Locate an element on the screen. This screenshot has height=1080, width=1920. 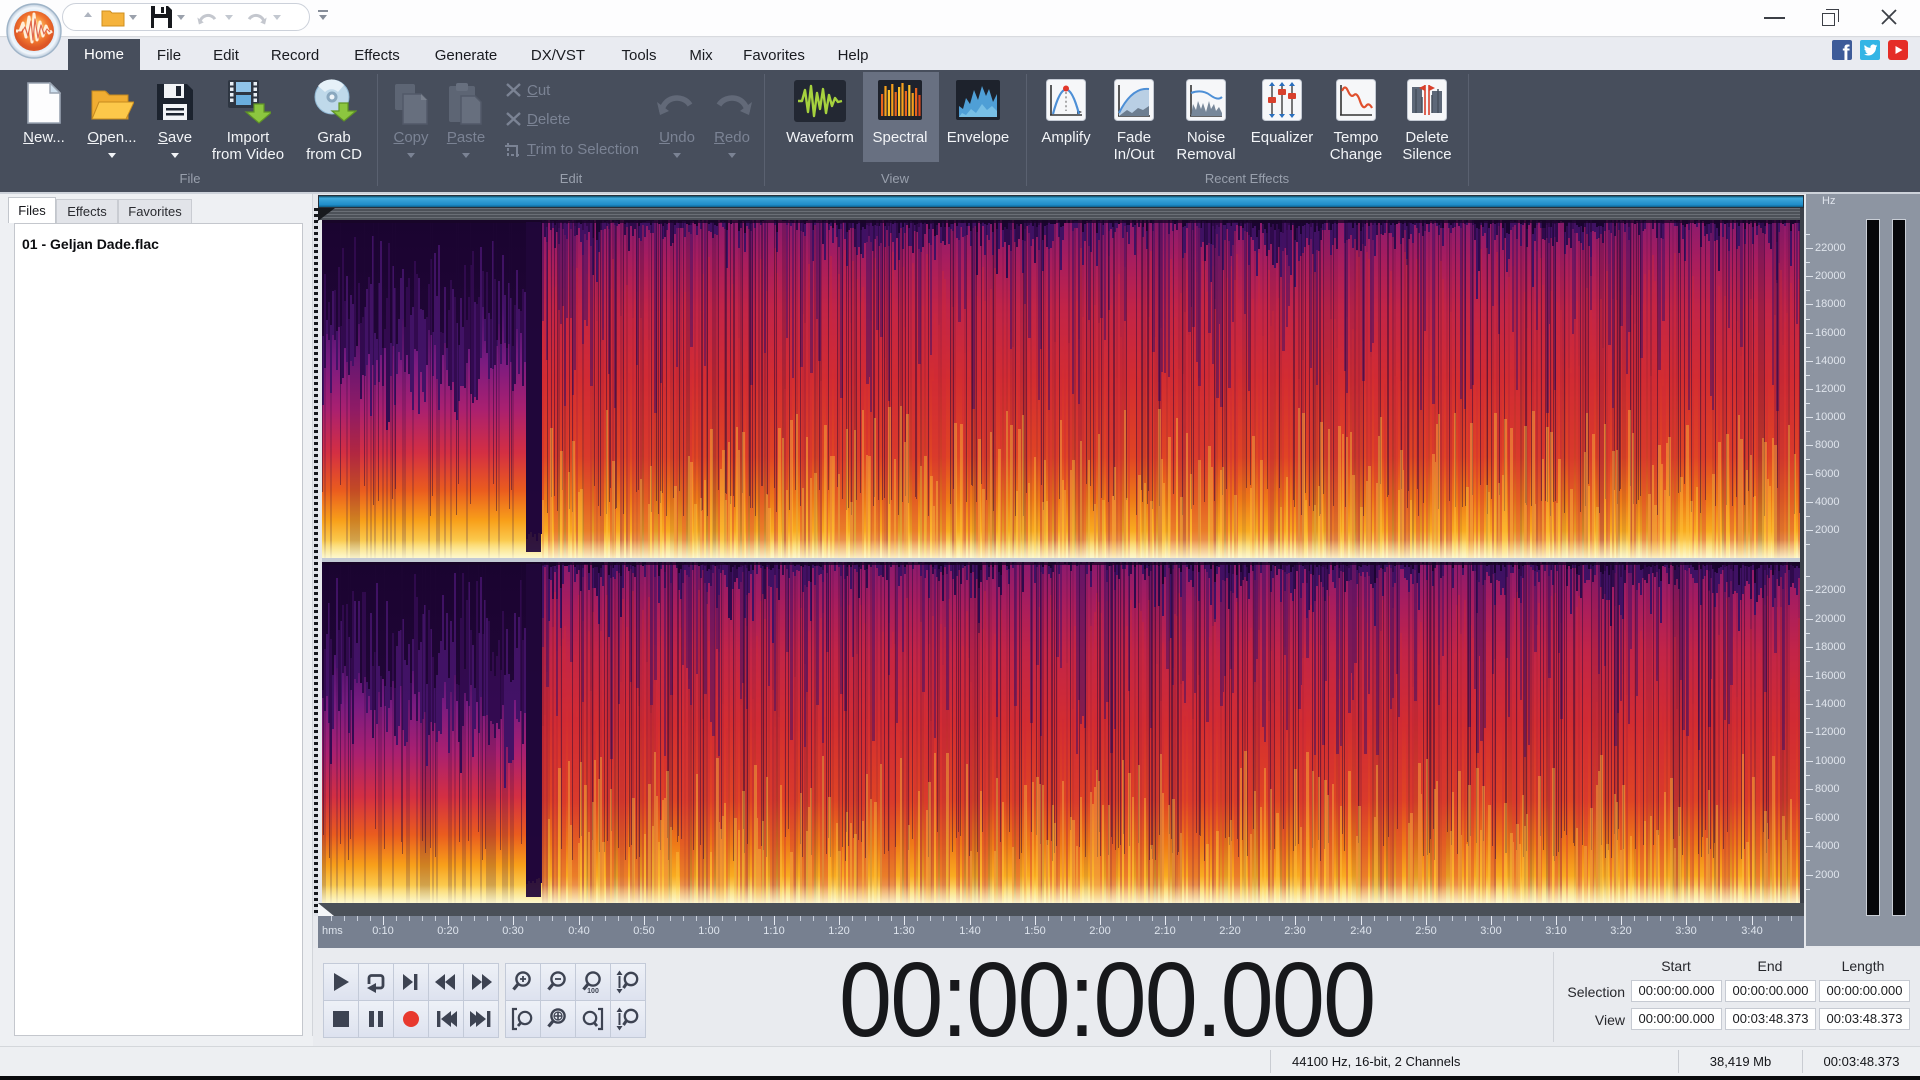
svg-text: f is located at coordinates (1847, 51).